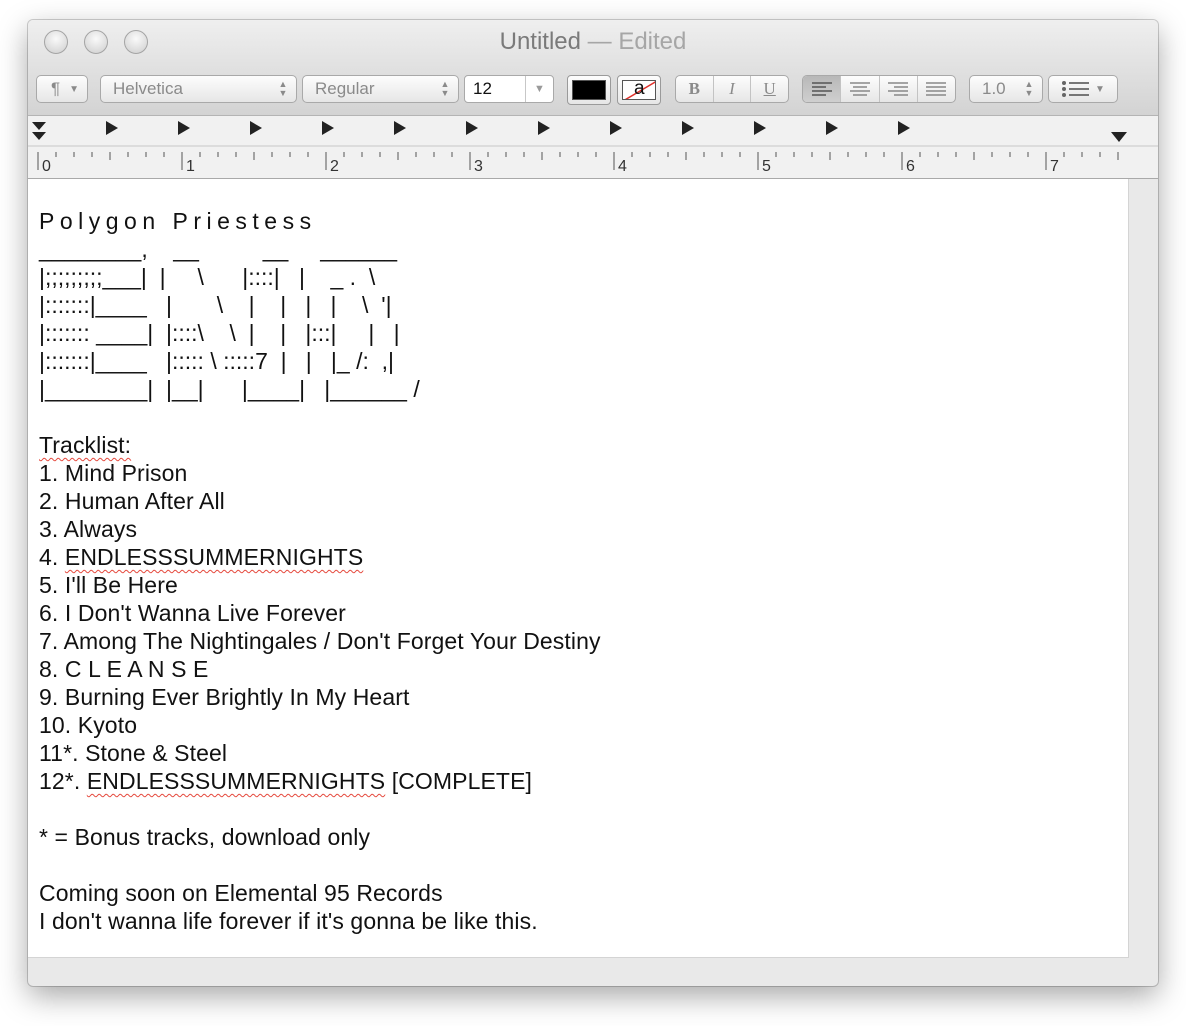 The image size is (1186, 1026). What do you see at coordinates (215, 305) in the screenshot?
I see `ascii-art-line: |:::::::|____ | \ | | | | \ '|` at bounding box center [215, 305].